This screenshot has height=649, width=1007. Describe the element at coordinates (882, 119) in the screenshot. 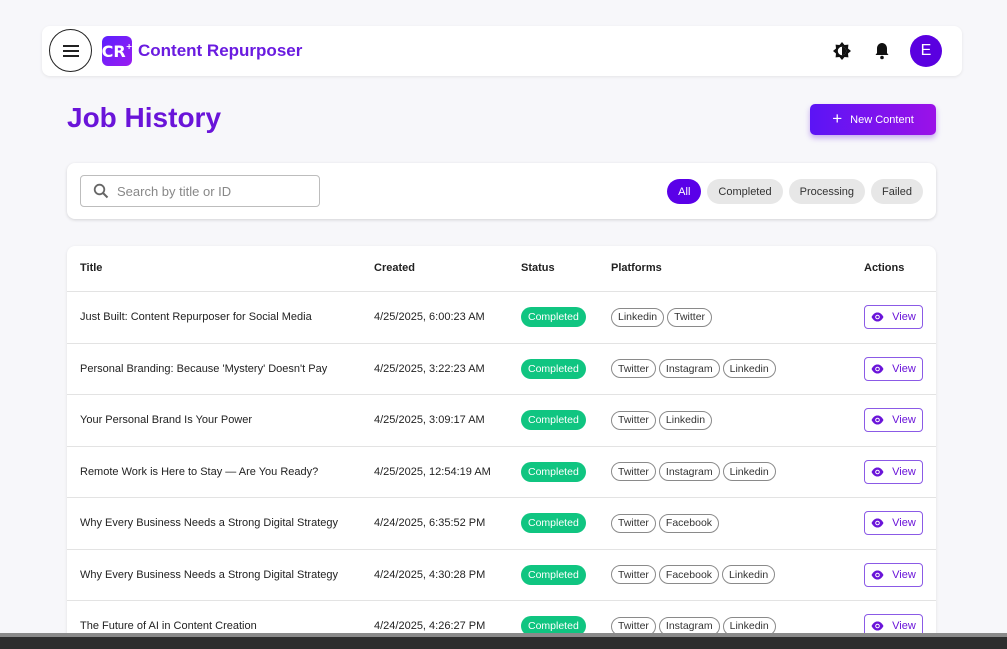

I see `new-content-label: New Content` at that location.